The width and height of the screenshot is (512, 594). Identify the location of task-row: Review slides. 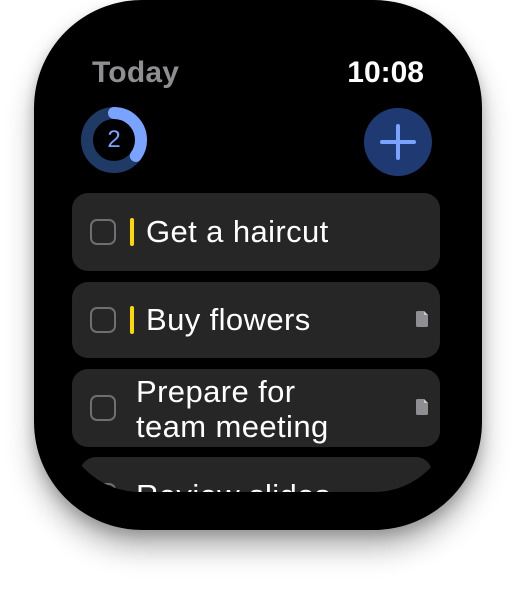
(256, 474).